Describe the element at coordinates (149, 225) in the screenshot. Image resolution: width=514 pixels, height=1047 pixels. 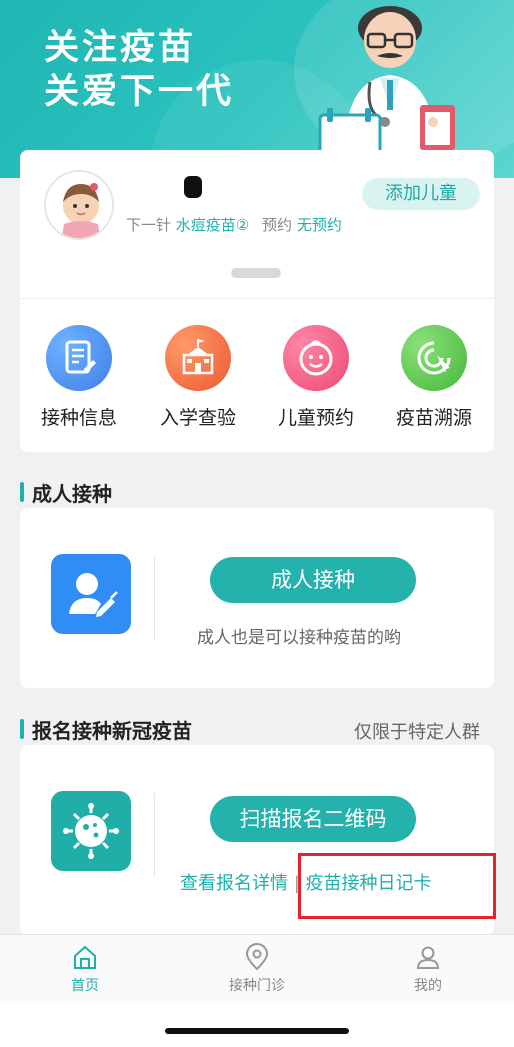
I see `next-prefix: 下一针` at that location.